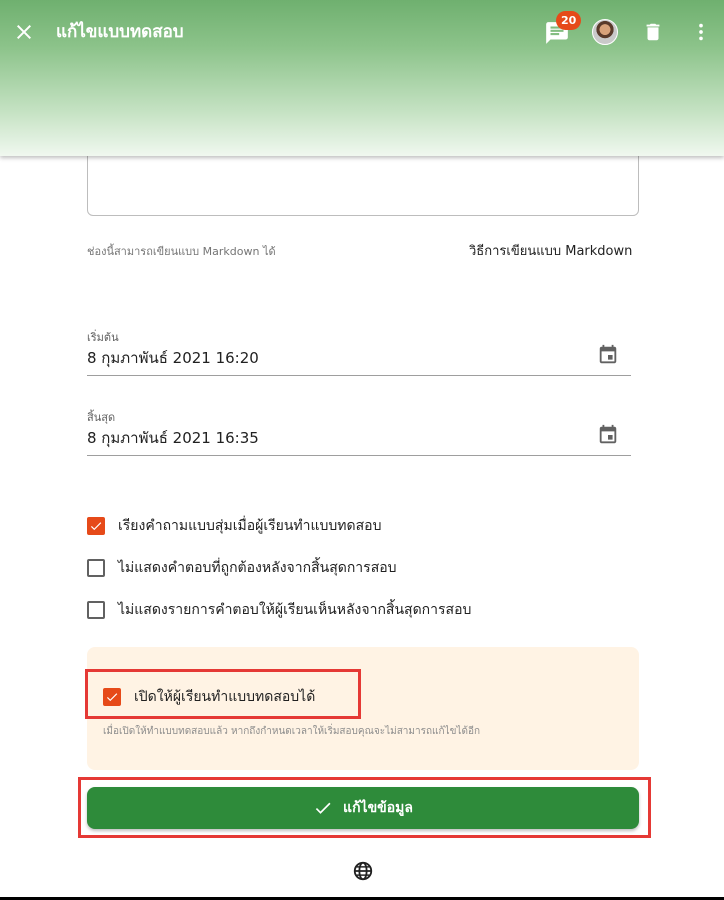 The height and width of the screenshot is (900, 724). What do you see at coordinates (250, 526) in the screenshot?
I see `option-label: เรียงคำถามแบบสุ่มเมื่อผู้เรียนทำแบบทดสอบ` at bounding box center [250, 526].